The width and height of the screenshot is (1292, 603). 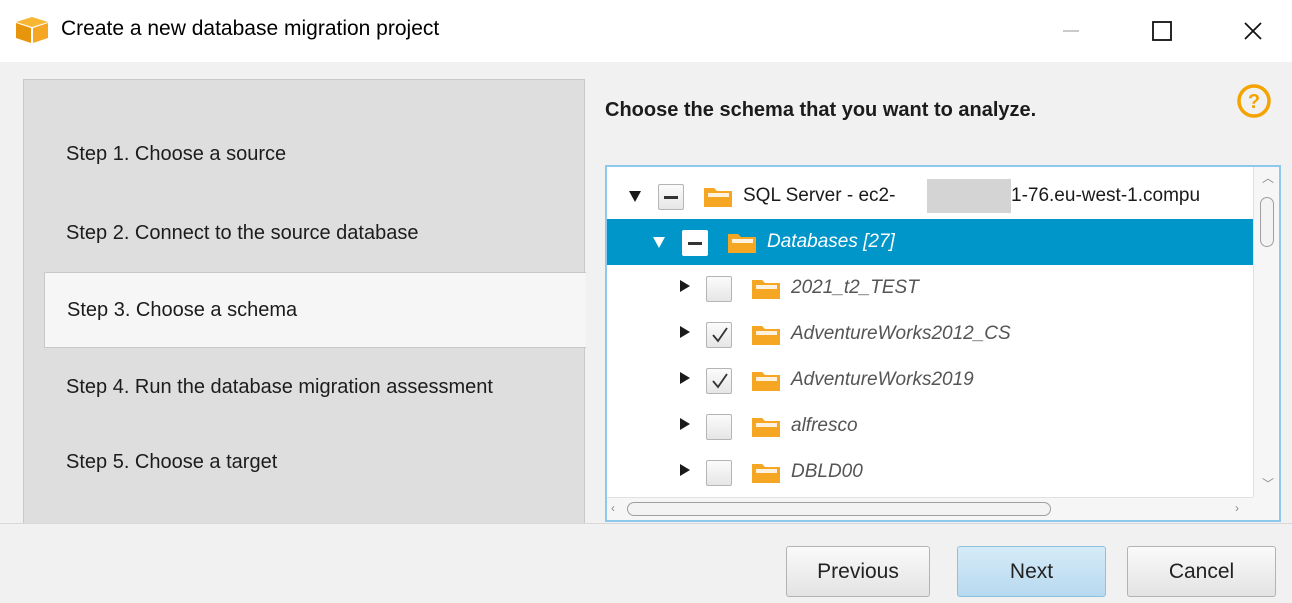 What do you see at coordinates (969, 196) in the screenshot?
I see `redacted-block` at bounding box center [969, 196].